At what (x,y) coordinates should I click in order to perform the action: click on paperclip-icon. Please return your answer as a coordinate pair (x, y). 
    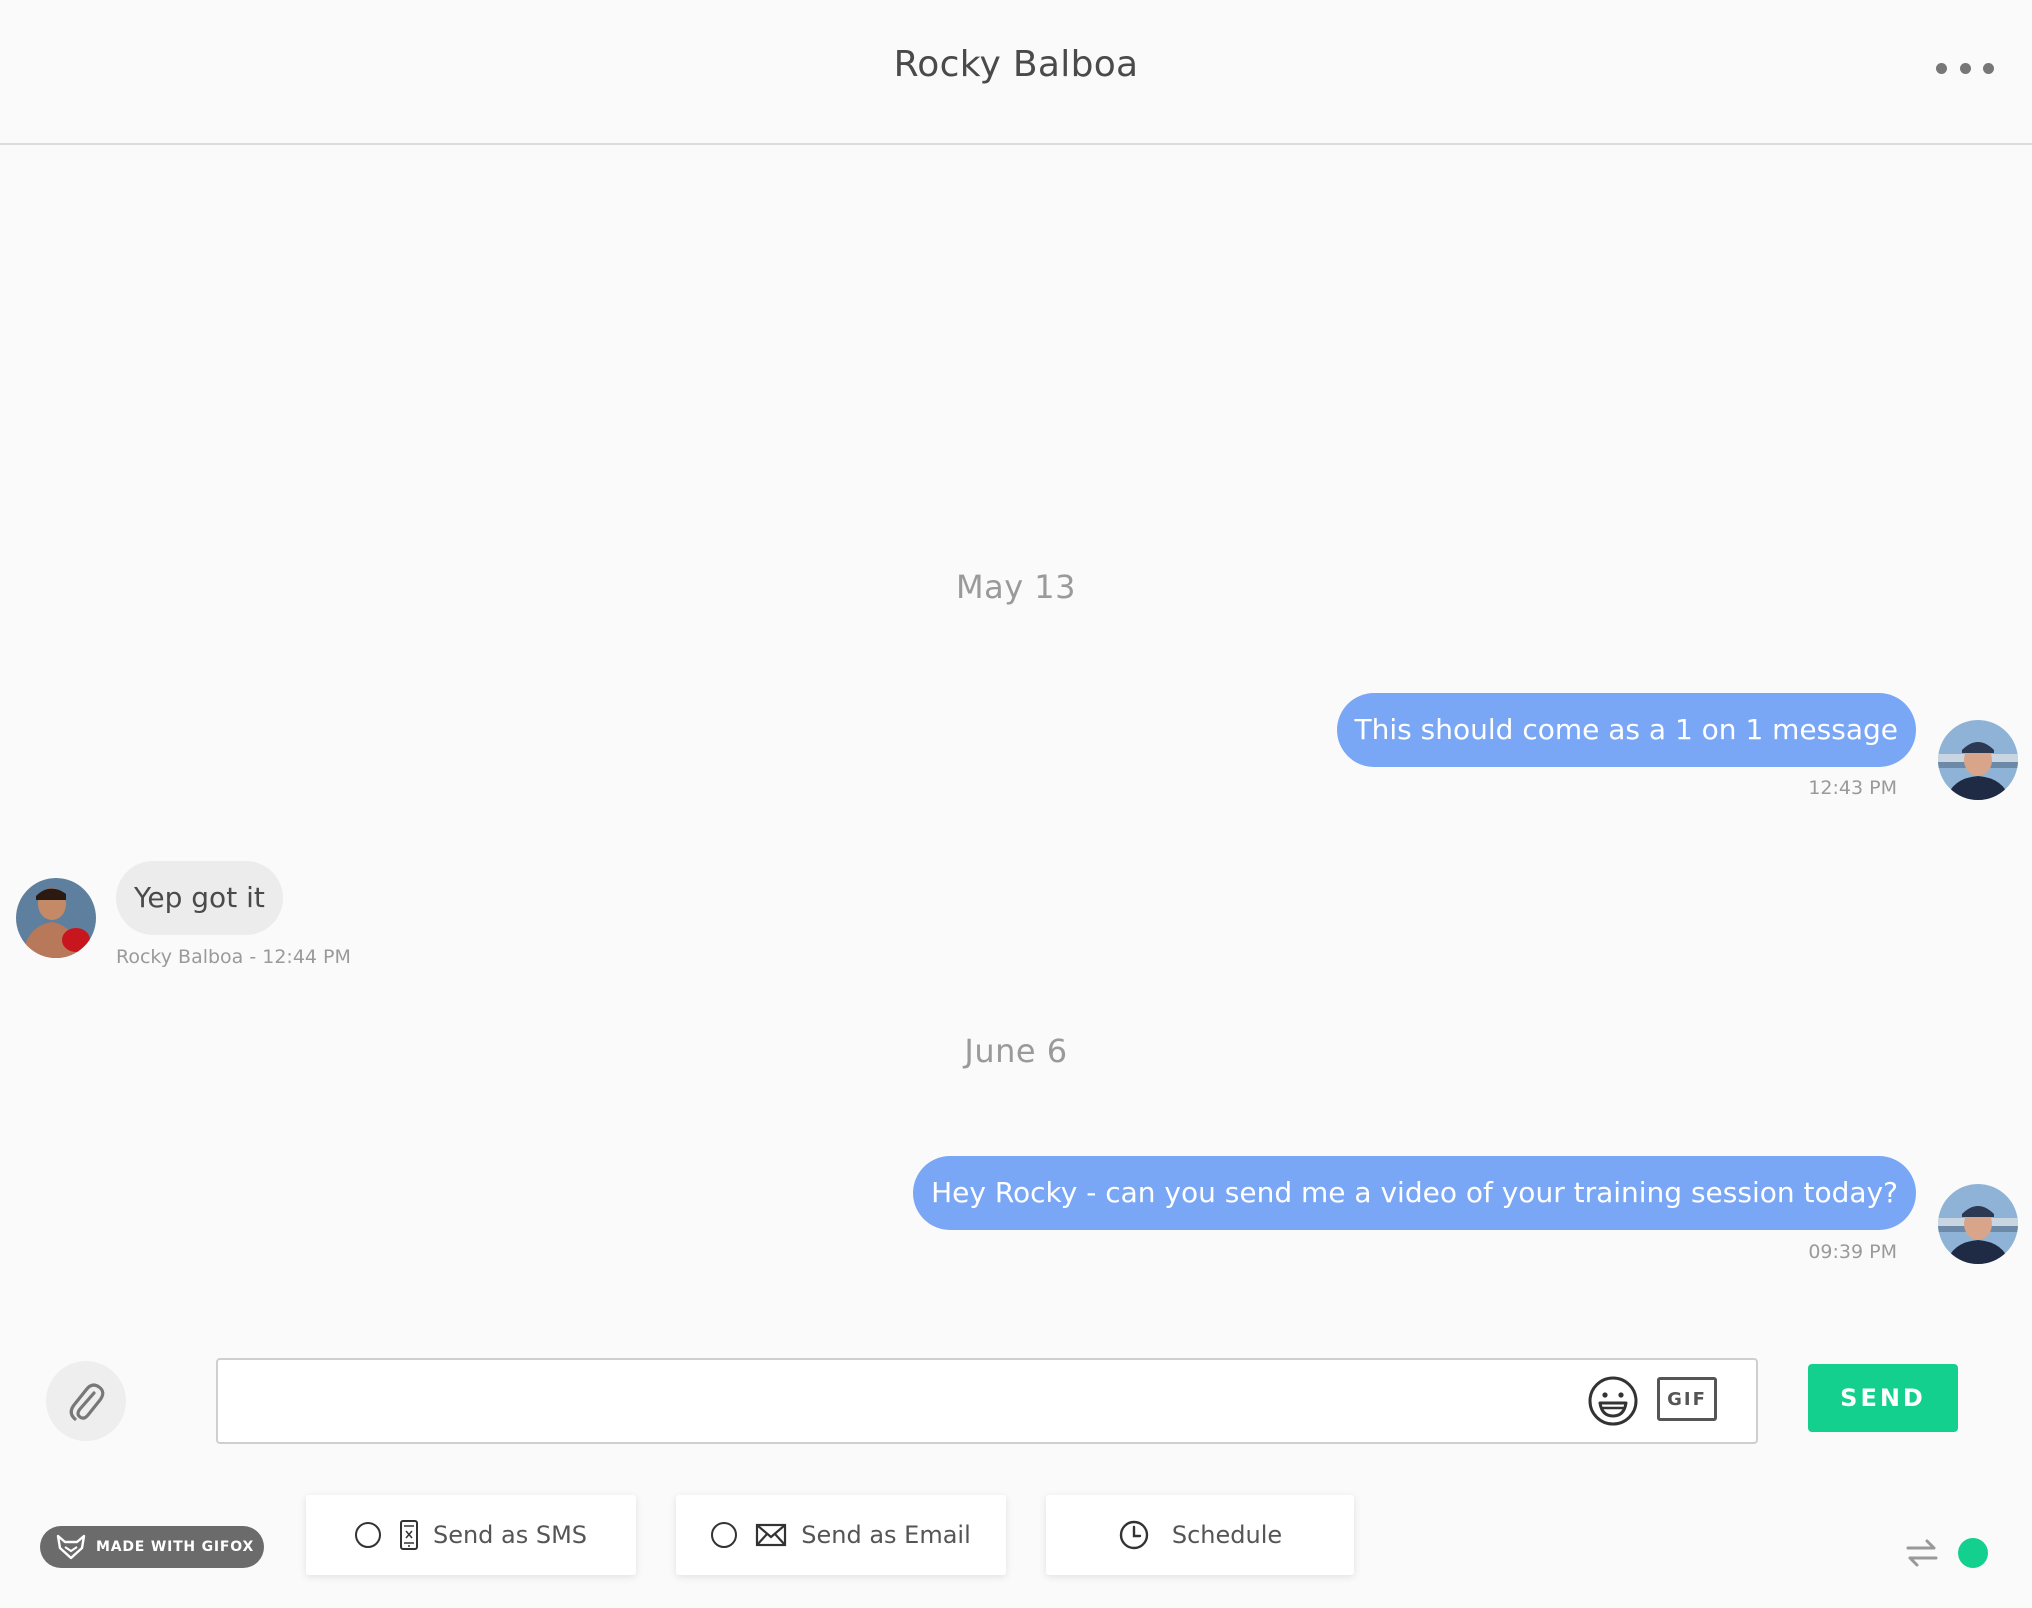
    Looking at the image, I should click on (87, 1402).